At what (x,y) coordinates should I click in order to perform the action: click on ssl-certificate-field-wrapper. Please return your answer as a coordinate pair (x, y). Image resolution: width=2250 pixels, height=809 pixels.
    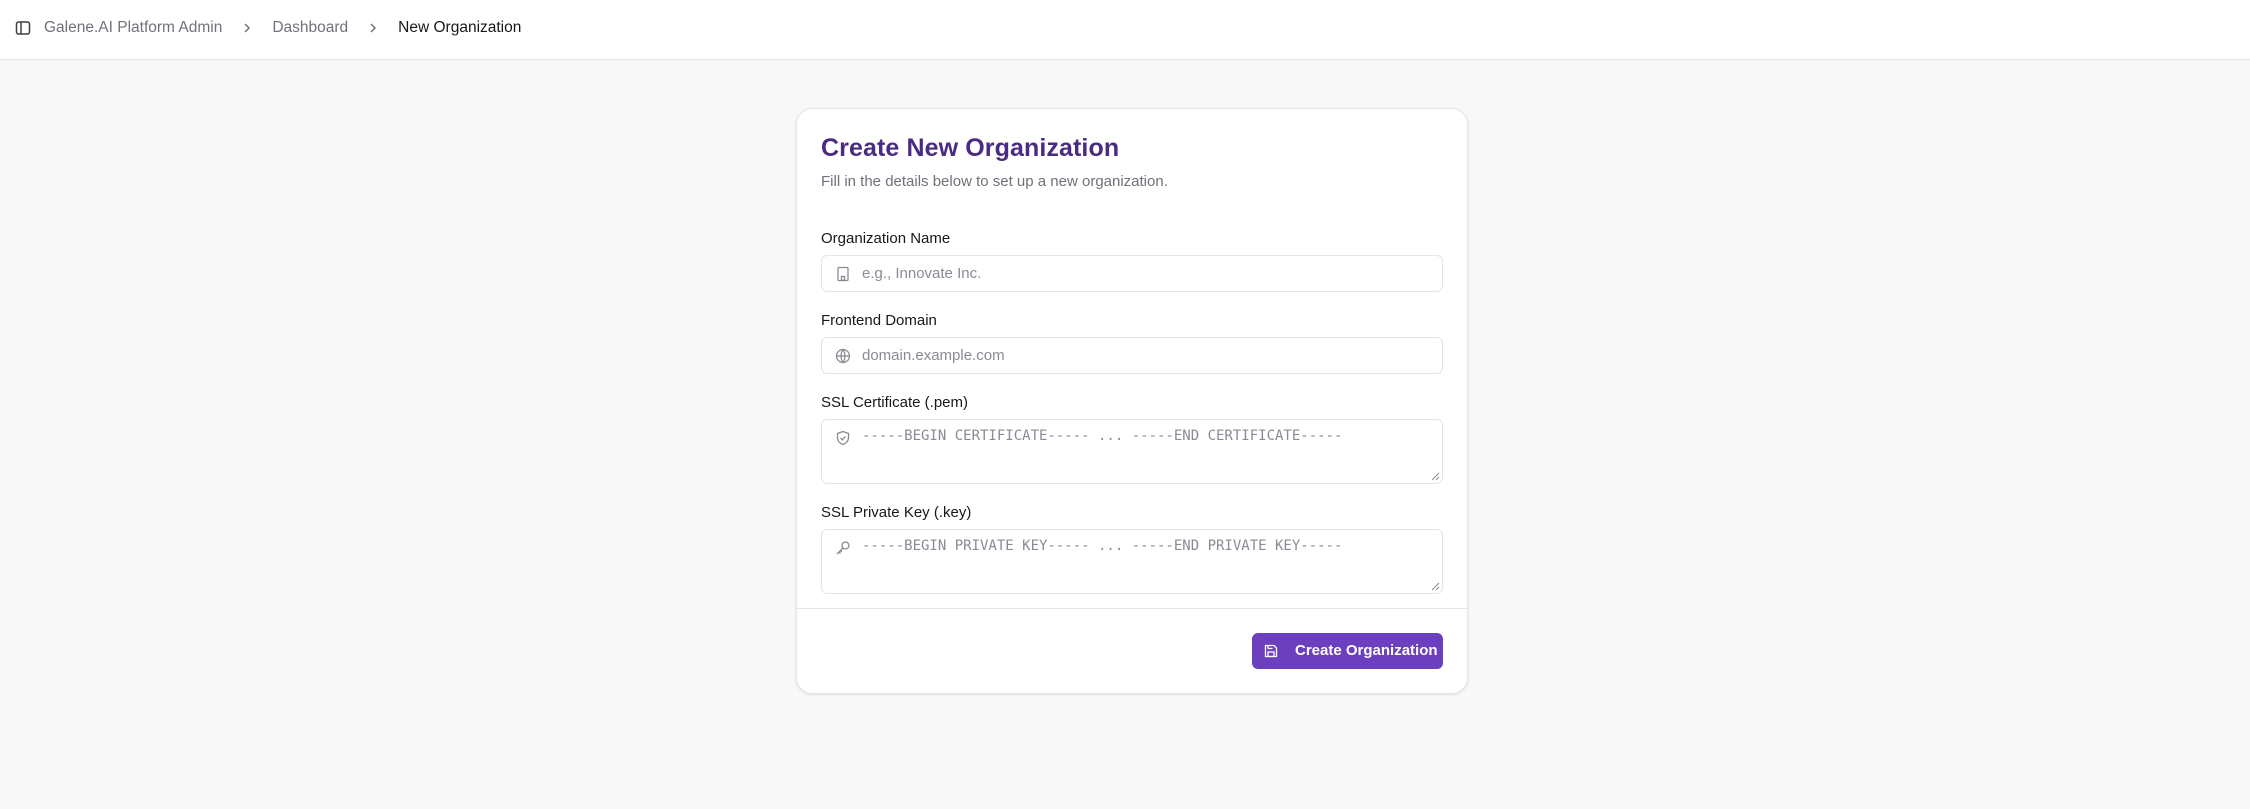
    Looking at the image, I should click on (1132, 451).